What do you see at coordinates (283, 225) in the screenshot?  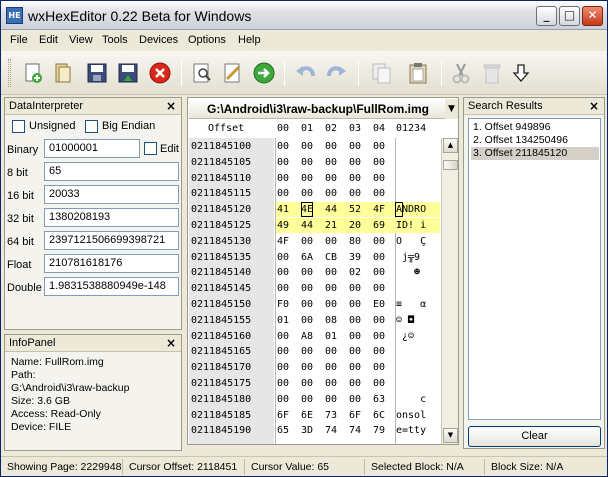 I see `hex-byte: 49` at bounding box center [283, 225].